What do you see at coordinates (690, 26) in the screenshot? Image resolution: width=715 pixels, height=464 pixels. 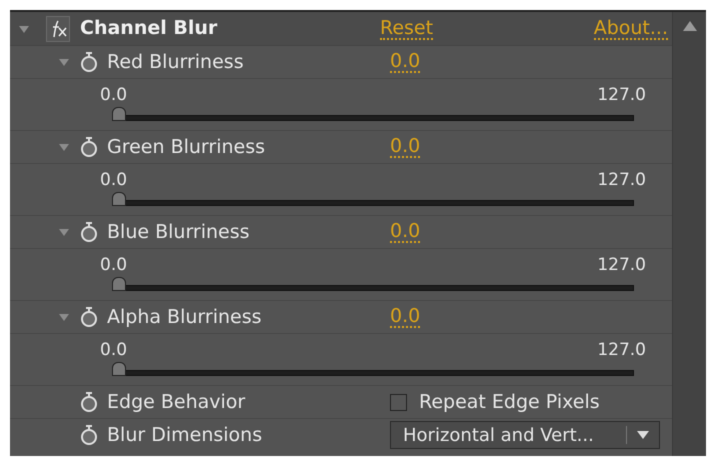 I see `scroll-up-icon` at bounding box center [690, 26].